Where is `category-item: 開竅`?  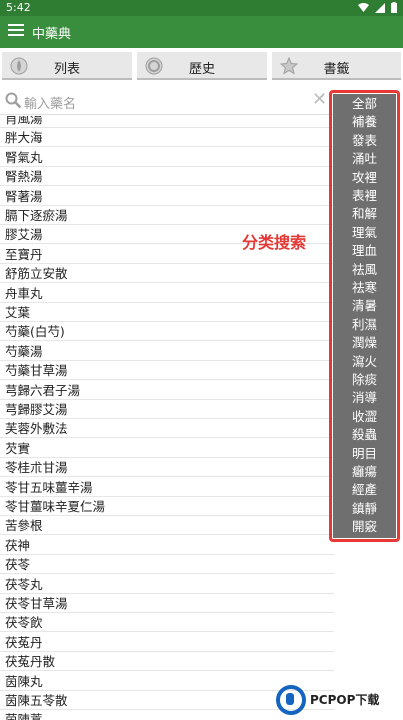
category-item: 開竅 is located at coordinates (364, 527).